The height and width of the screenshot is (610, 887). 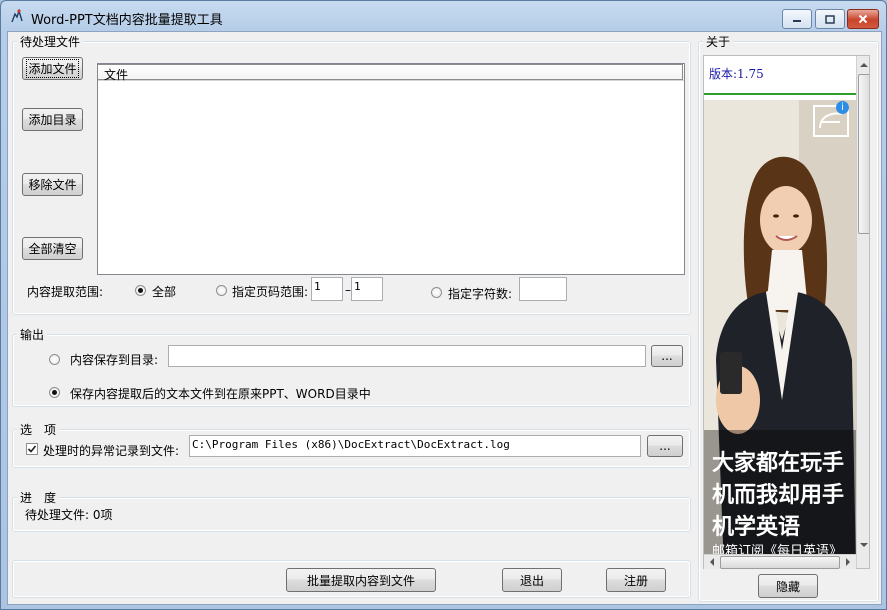 I want to click on remove-file-label: 移除文件, so click(x=52, y=185).